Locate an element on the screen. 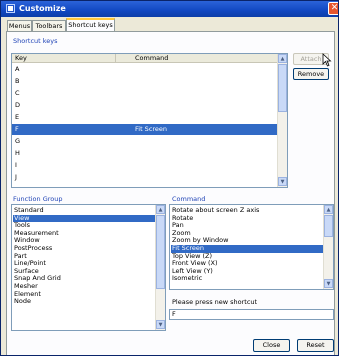 The width and height of the screenshot is (339, 356). shortcut-key-cell: D is located at coordinates (18, 105).